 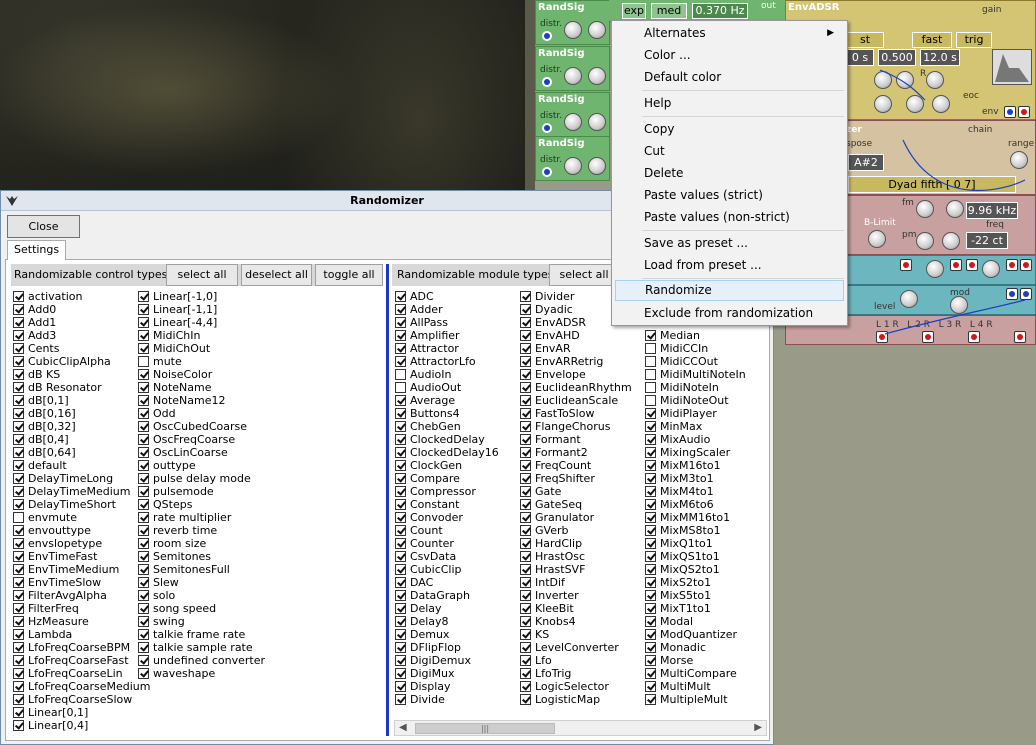 What do you see at coordinates (695, 621) in the screenshot?
I see `checkbox-item: Modal` at bounding box center [695, 621].